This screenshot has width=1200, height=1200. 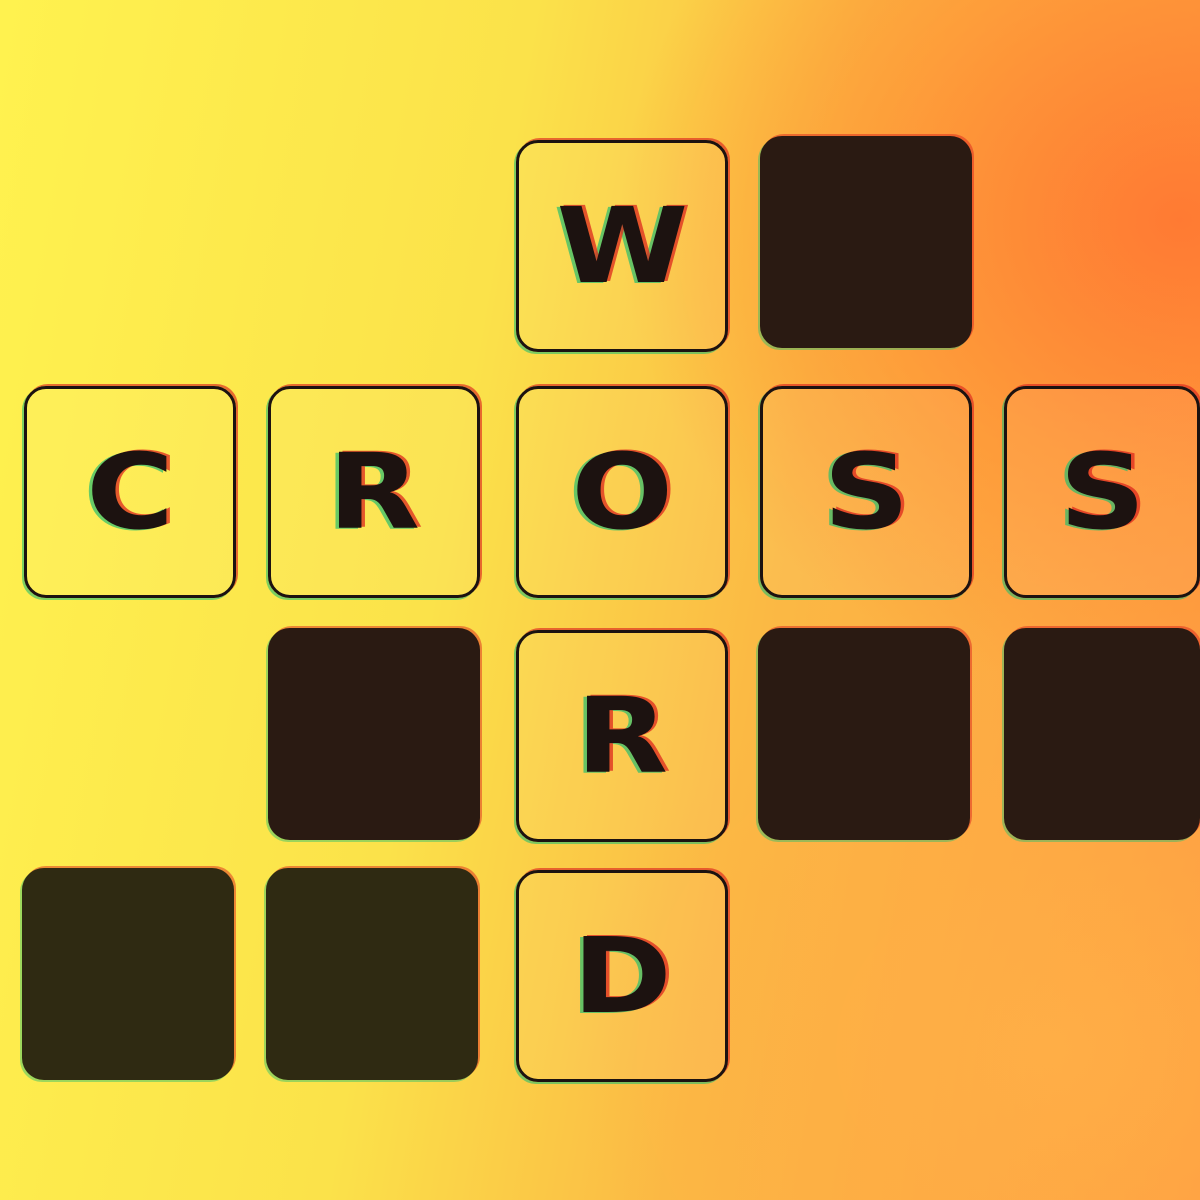 I want to click on cell-o: O, so click(x=622, y=492).